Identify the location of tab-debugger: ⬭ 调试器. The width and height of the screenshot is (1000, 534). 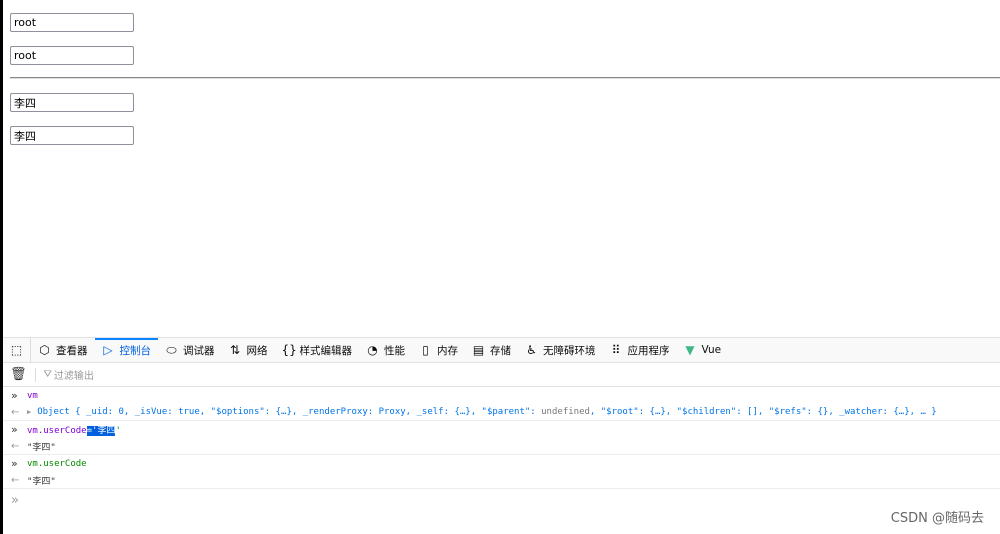
(190, 350).